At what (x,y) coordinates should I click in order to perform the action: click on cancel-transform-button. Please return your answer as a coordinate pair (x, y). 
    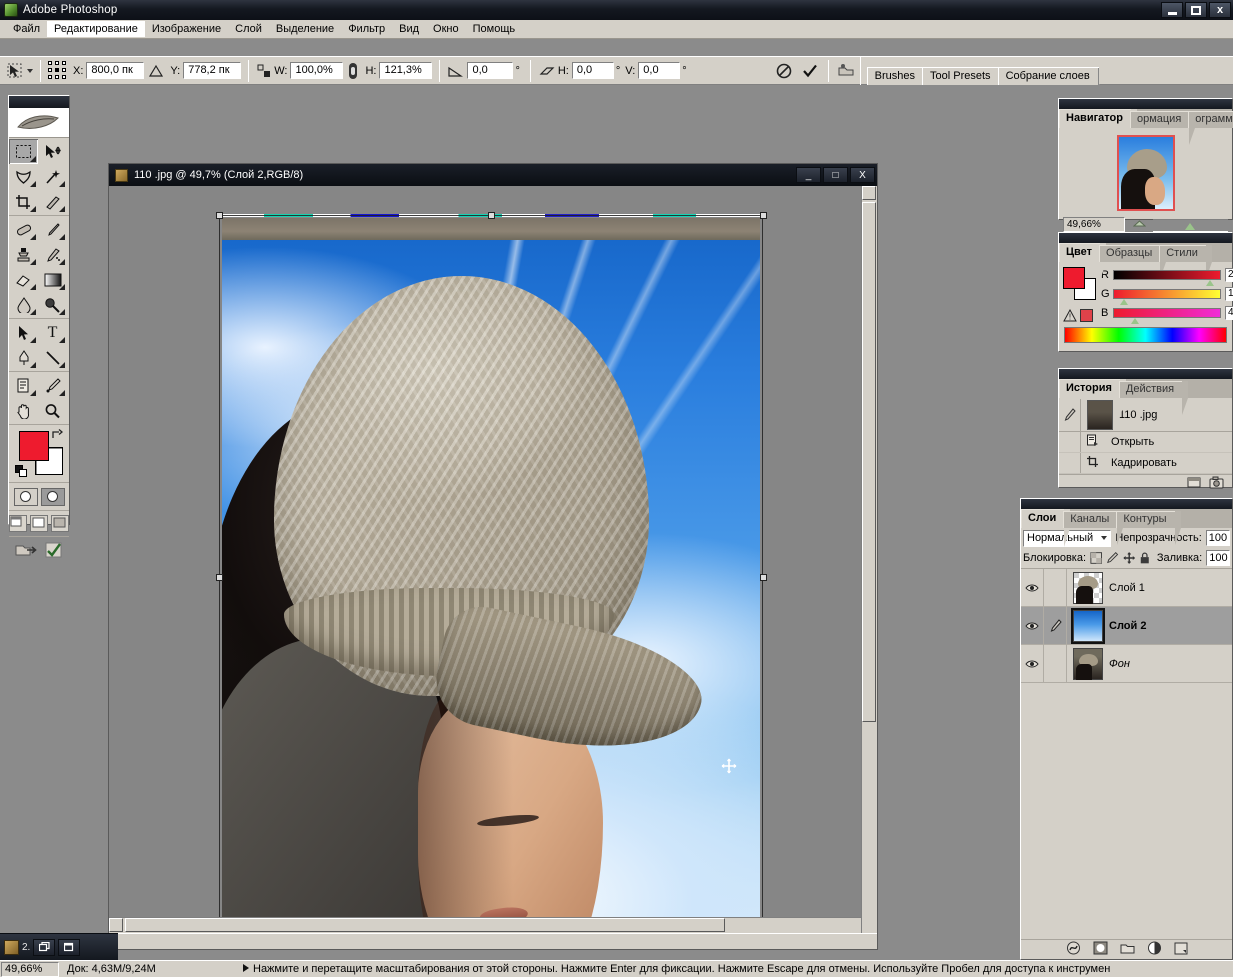
    Looking at the image, I should click on (784, 71).